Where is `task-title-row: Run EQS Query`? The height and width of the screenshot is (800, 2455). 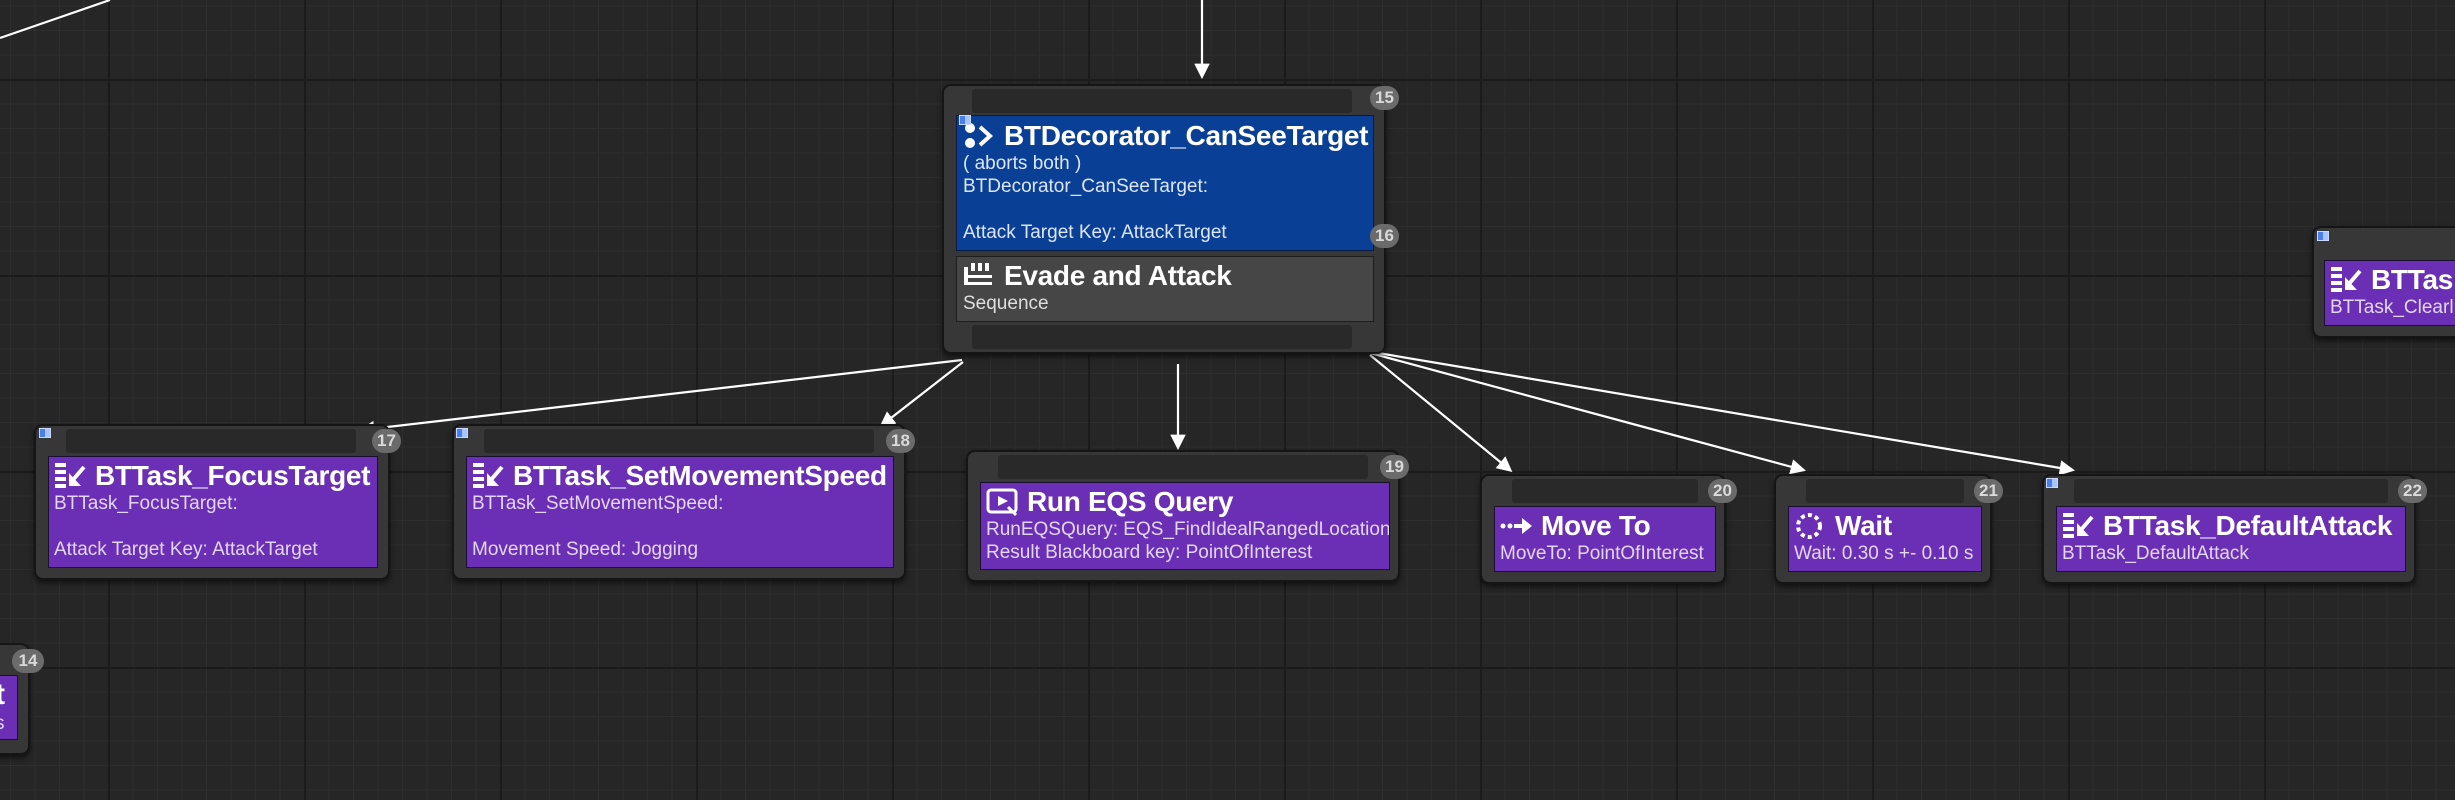
task-title-row: Run EQS Query is located at coordinates (1184, 502).